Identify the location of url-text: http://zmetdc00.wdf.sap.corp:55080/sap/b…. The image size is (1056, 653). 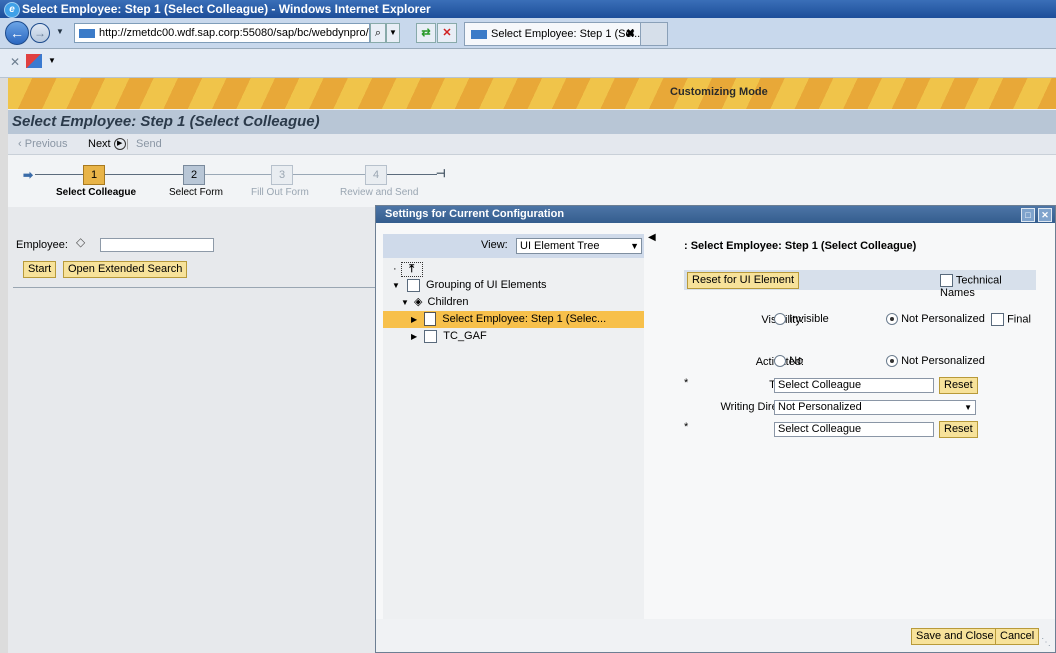
(234, 33).